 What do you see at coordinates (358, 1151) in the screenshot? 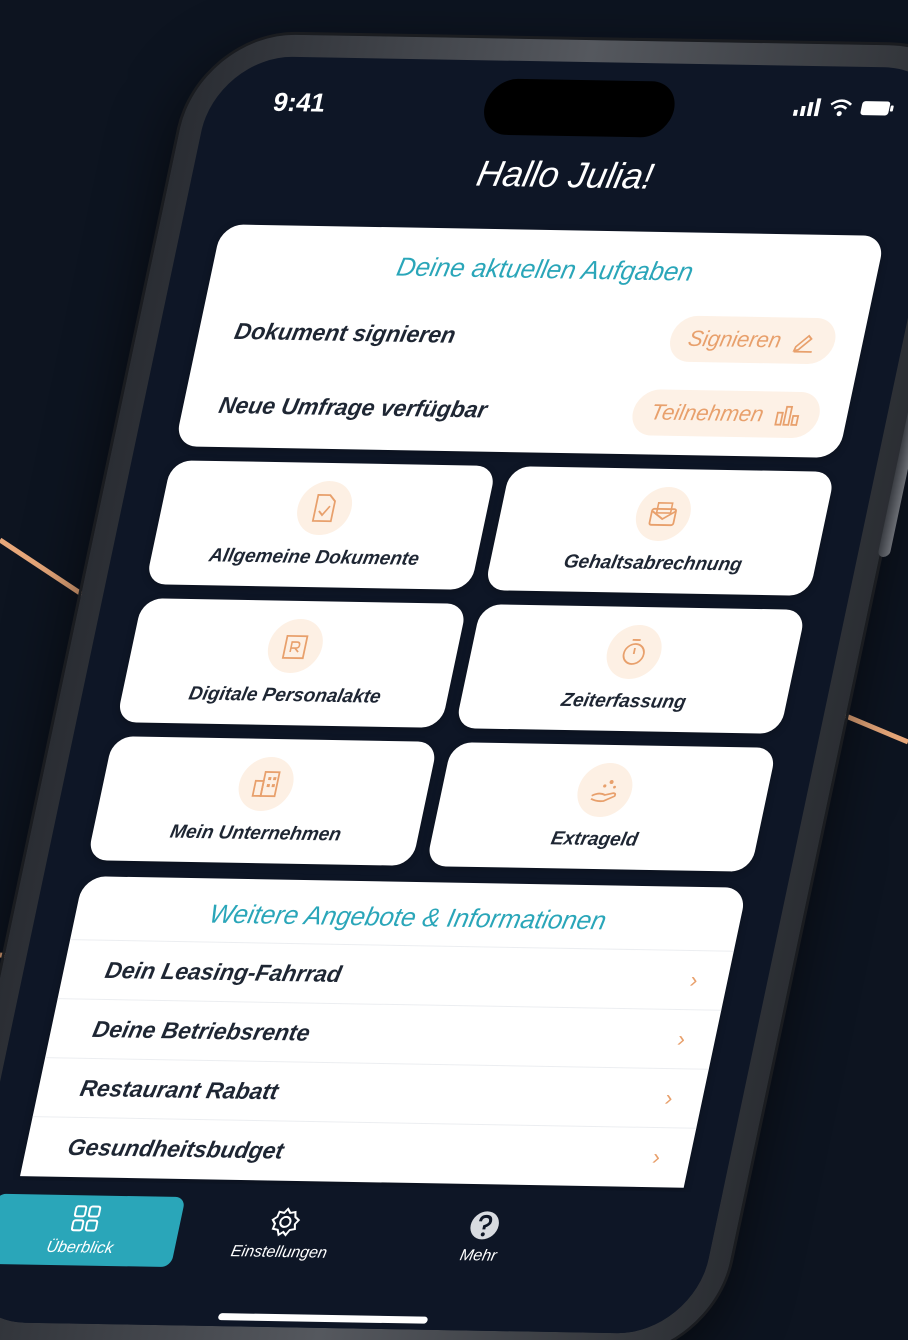
I see `offer-row-health-budget: Gesundheitsbudget ›` at bounding box center [358, 1151].